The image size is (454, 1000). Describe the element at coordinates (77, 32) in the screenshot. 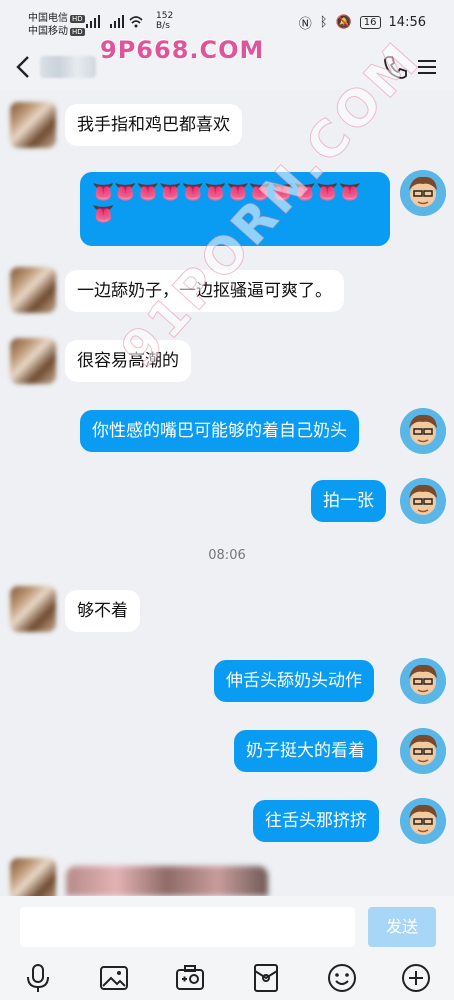

I see `hd-badge-2: HD` at that location.